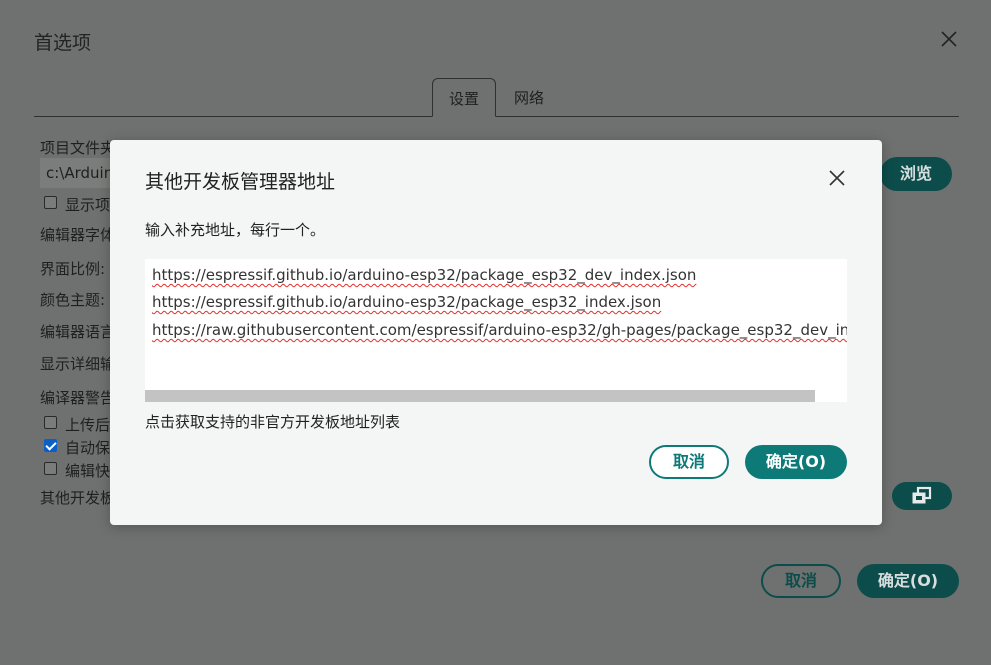  I want to click on preferences-ok-button: 确定(O), so click(908, 581).